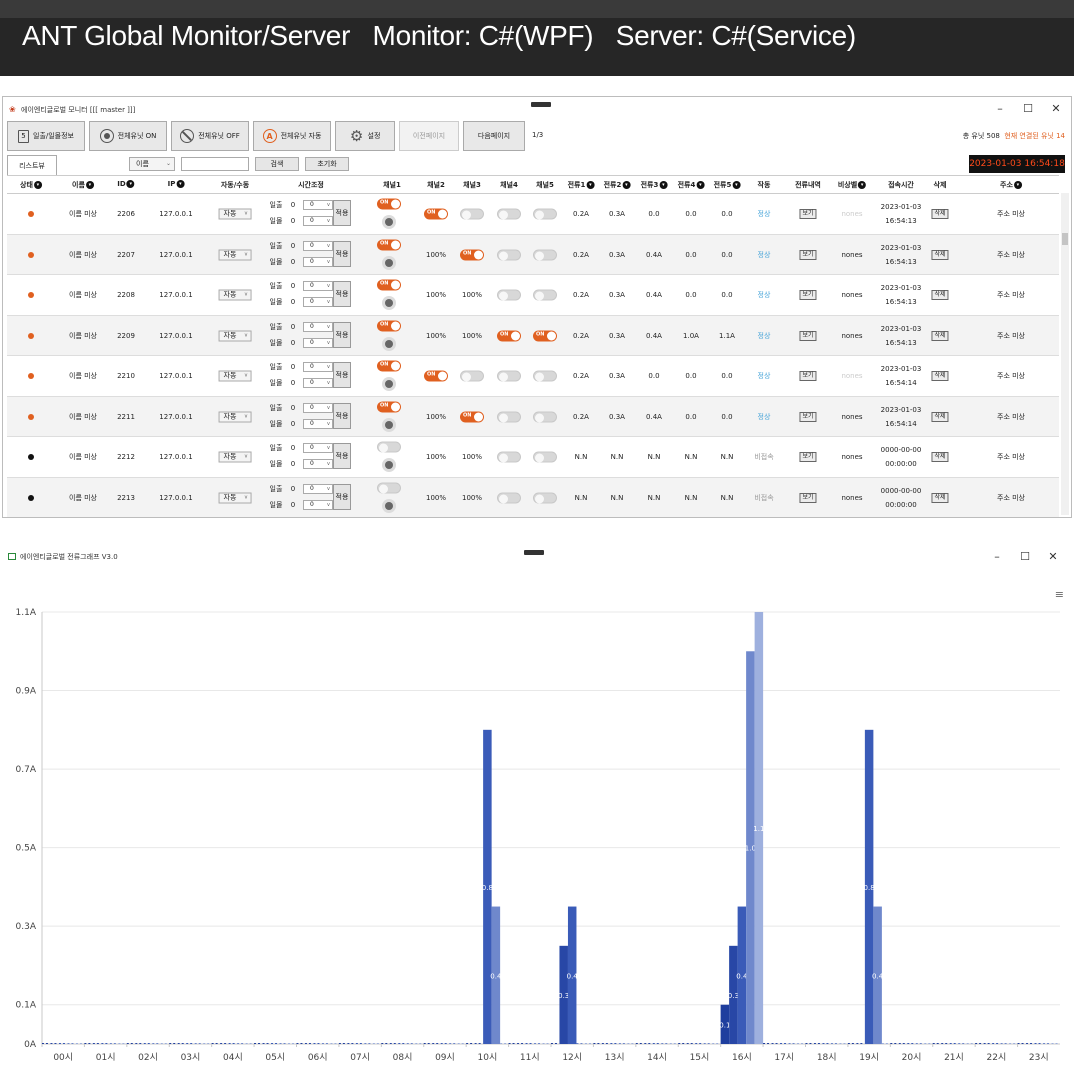 The width and height of the screenshot is (1074, 1074). I want to click on reset-button: 초기화, so click(327, 164).